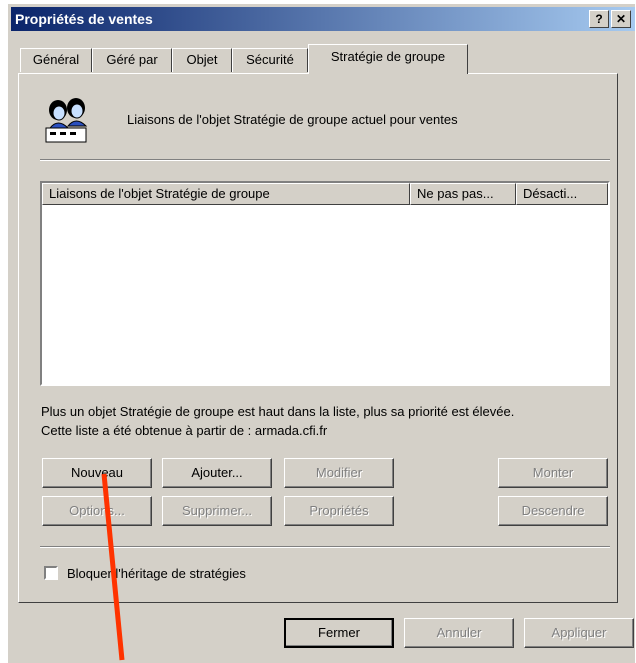  I want to click on help-button: ?, so click(599, 19).